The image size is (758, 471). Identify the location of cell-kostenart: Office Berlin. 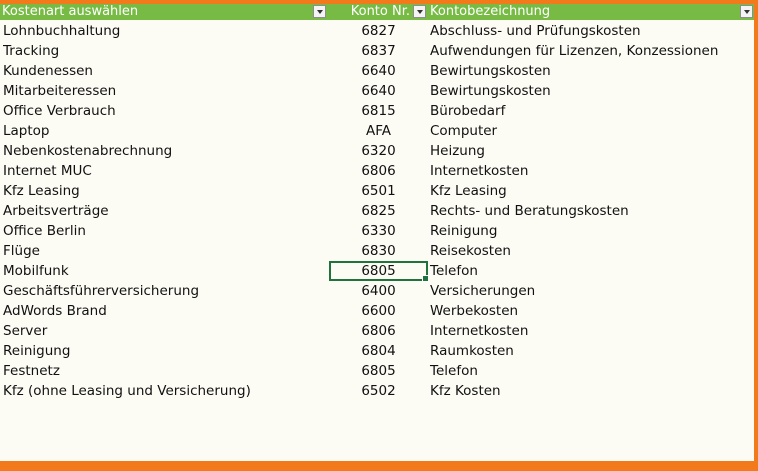
(164, 231).